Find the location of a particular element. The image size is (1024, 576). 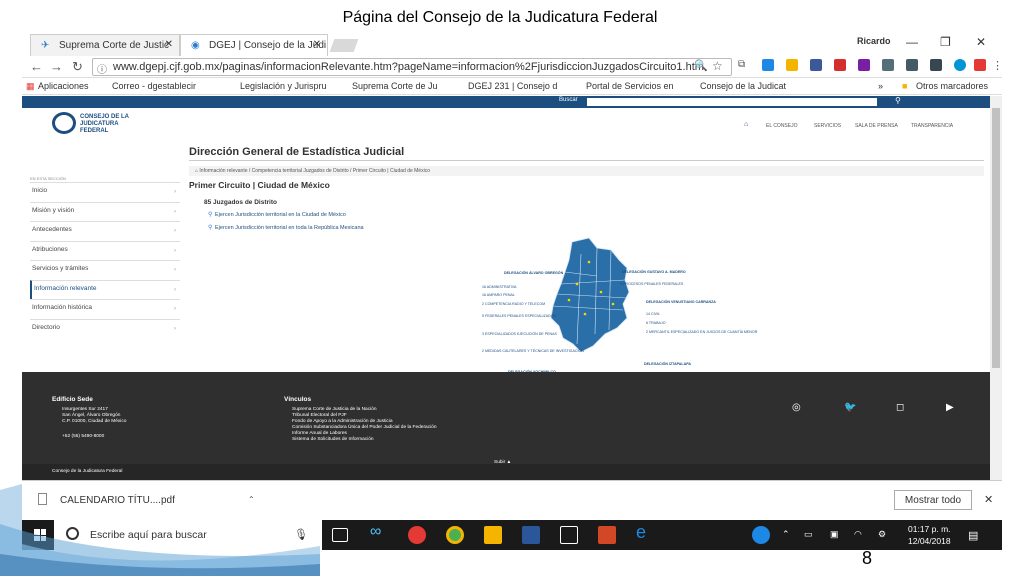

footer-phone: +52 (55) 5490-8000 is located at coordinates (83, 436).